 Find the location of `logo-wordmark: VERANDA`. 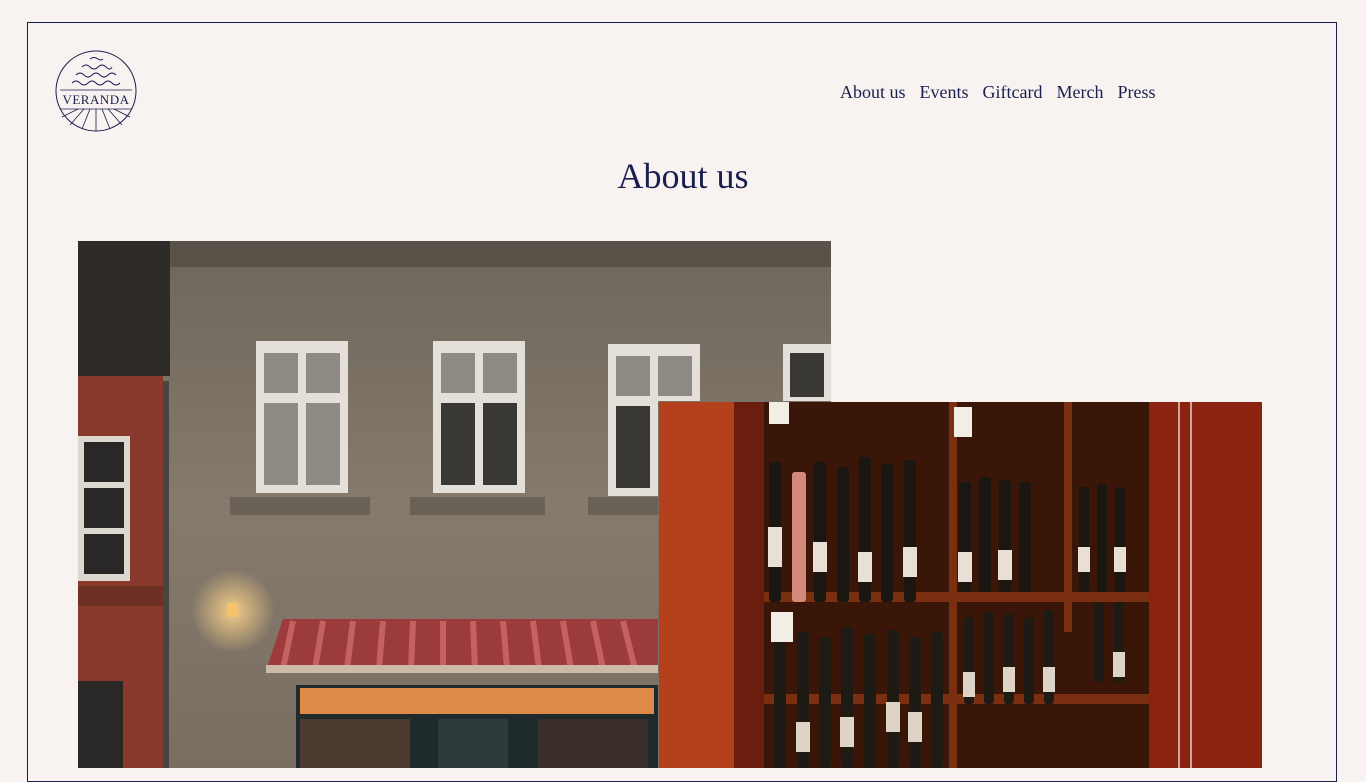

logo-wordmark: VERANDA is located at coordinates (96, 99).